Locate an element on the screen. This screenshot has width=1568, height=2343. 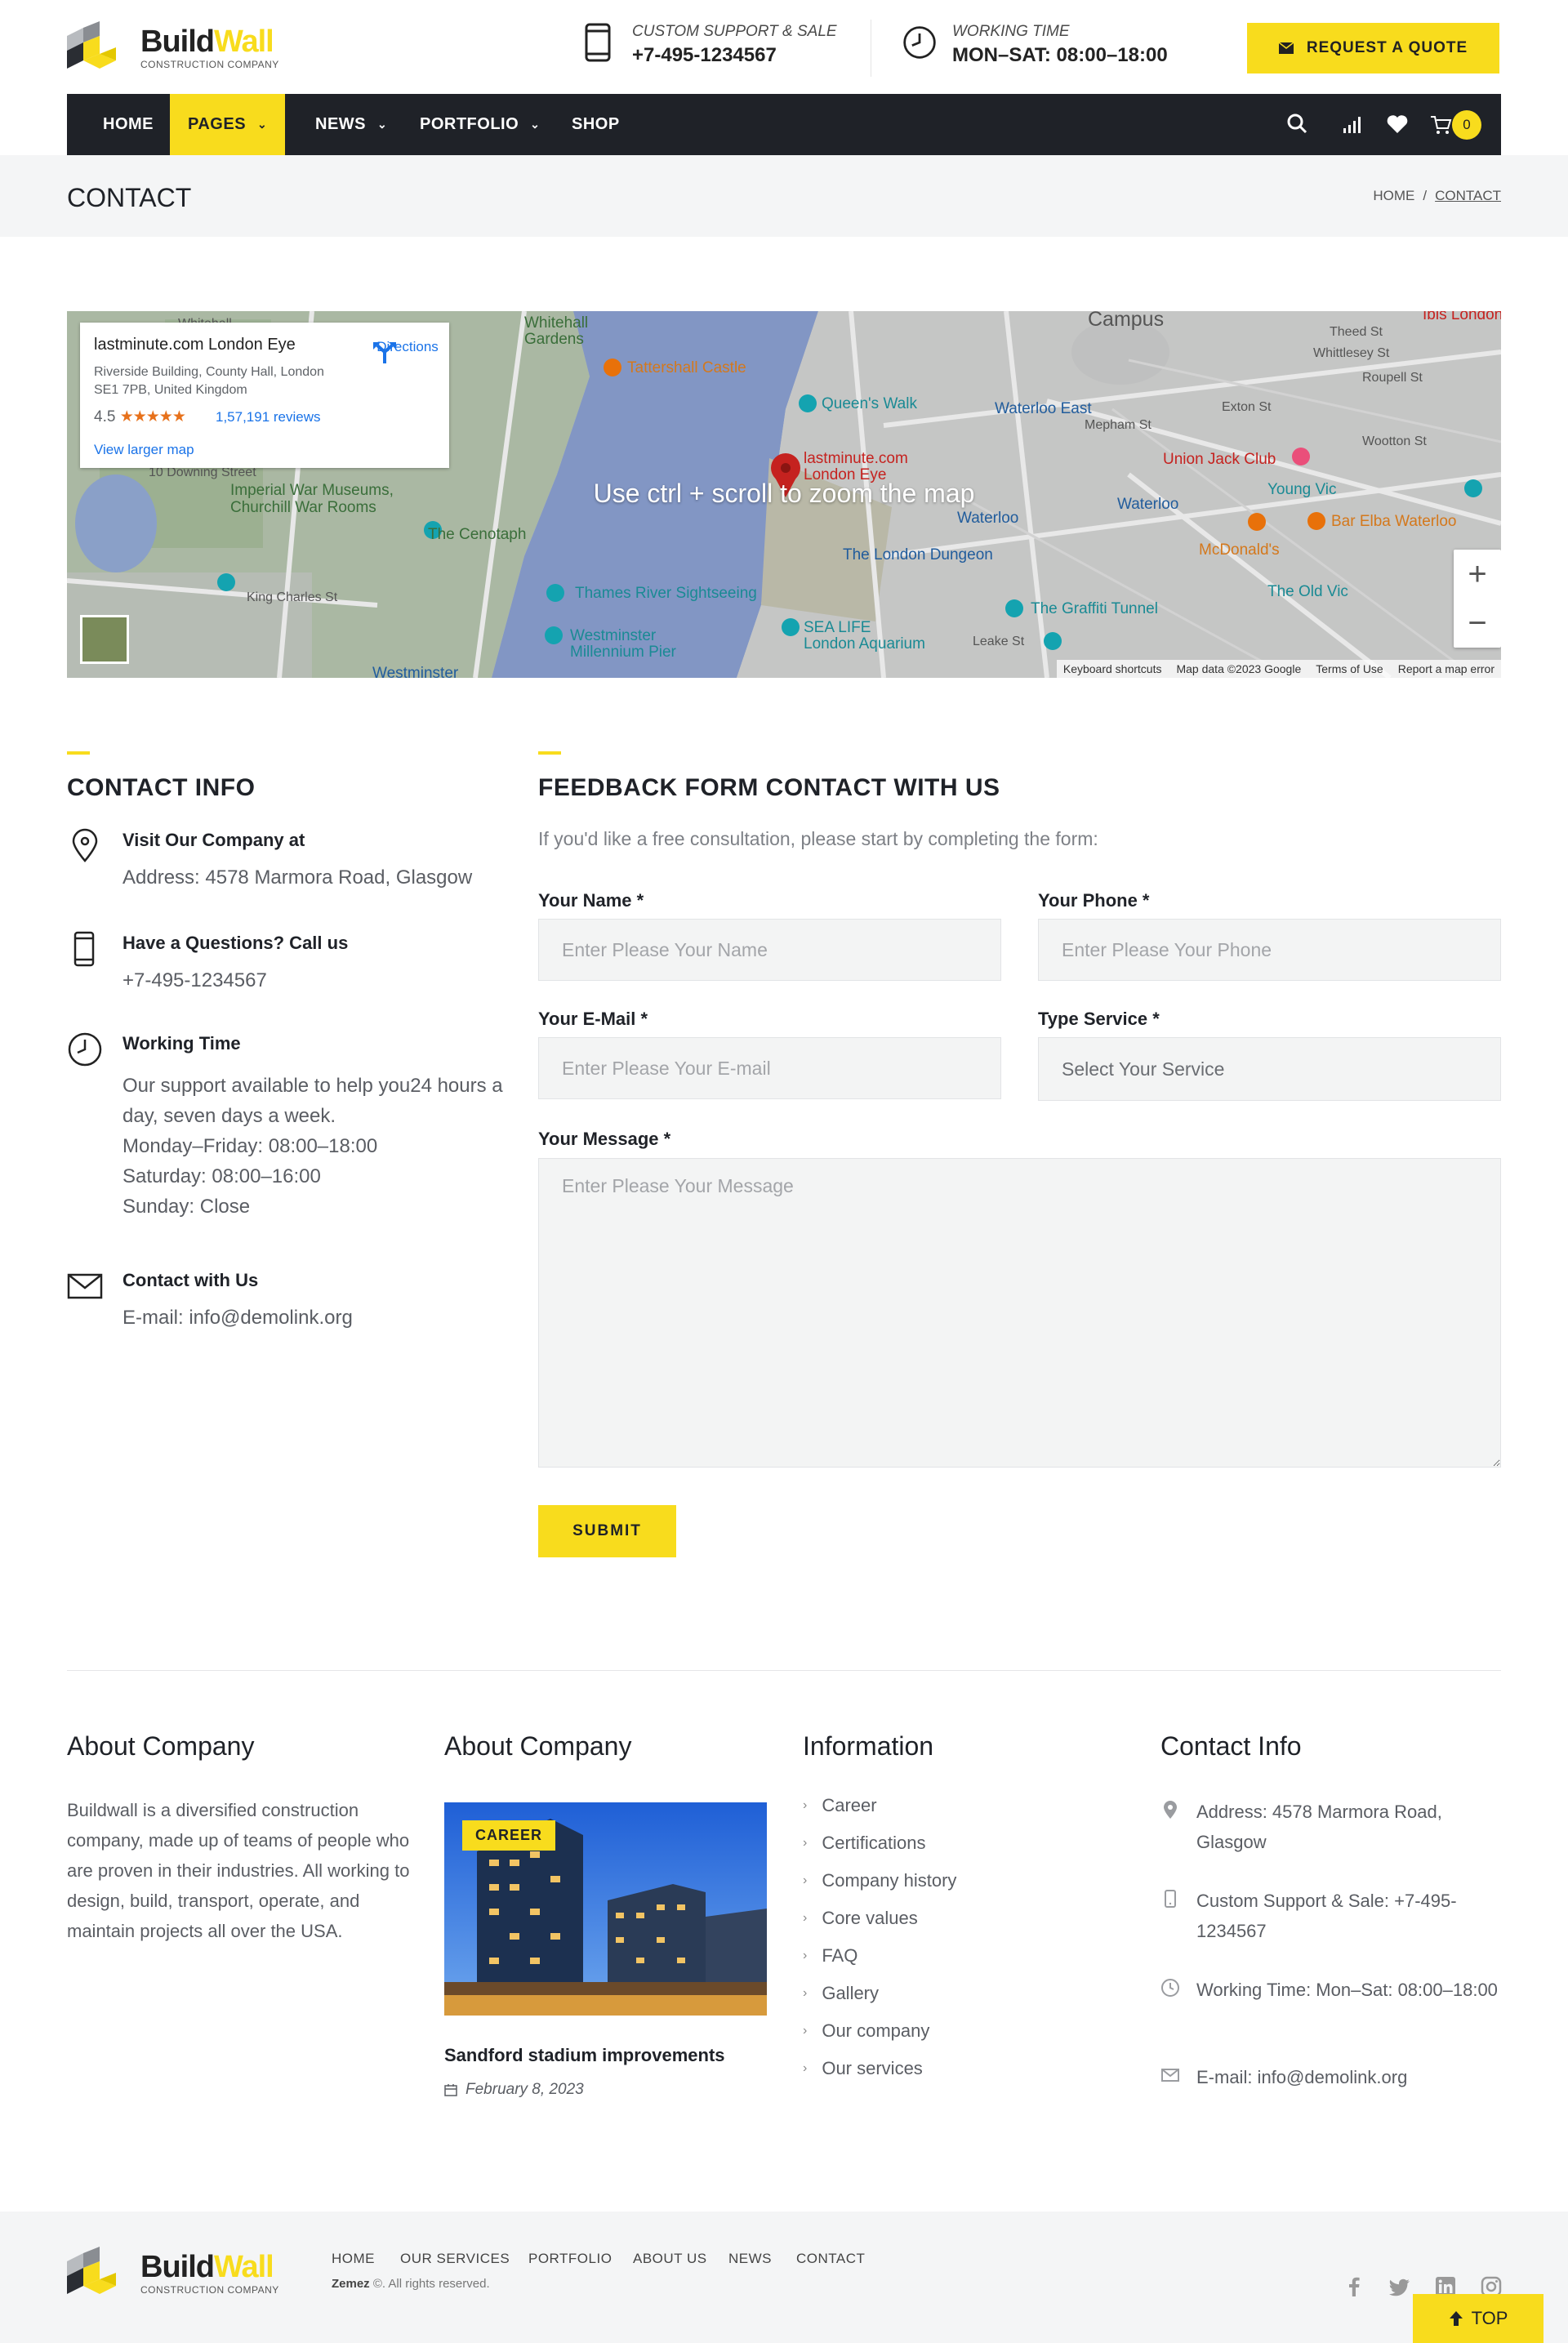
zoom-out-button: − is located at coordinates (1477, 624).